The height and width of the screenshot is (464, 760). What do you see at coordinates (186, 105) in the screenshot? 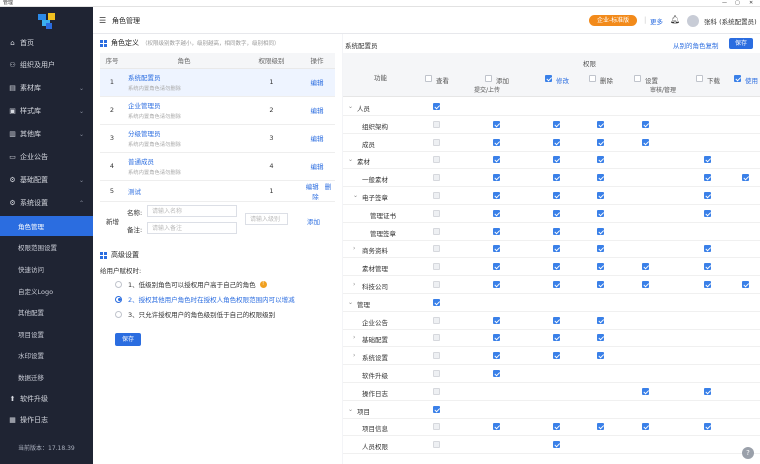
I see `role-name: 企业管理员` at bounding box center [186, 105].